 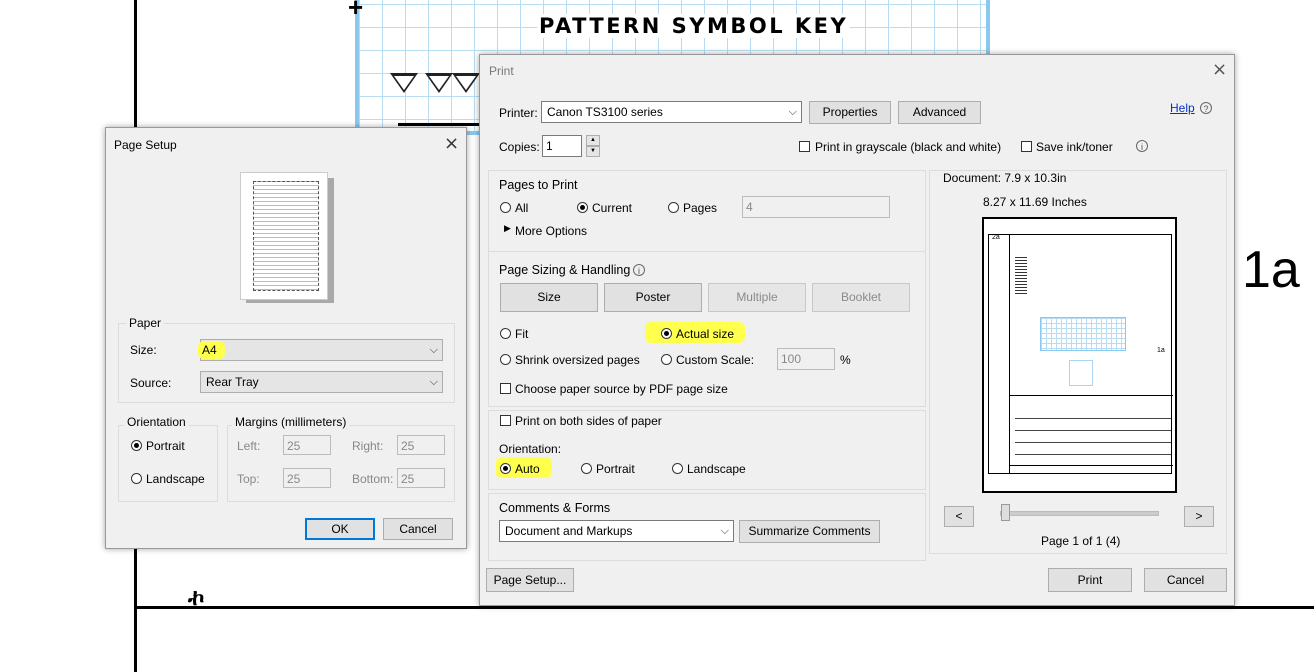 I want to click on pages-range-input: 4, so click(x=816, y=207).